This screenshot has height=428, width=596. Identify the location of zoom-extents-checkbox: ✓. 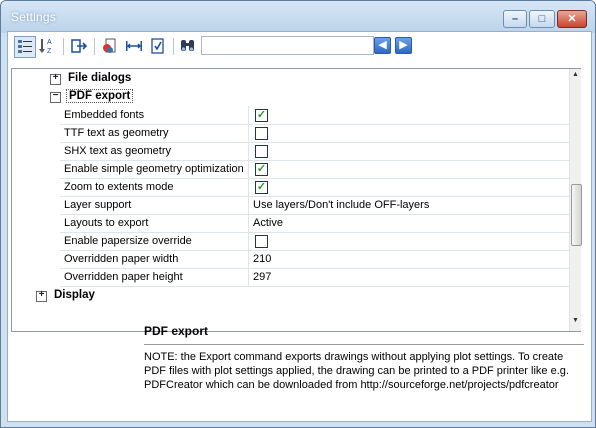
(261, 187).